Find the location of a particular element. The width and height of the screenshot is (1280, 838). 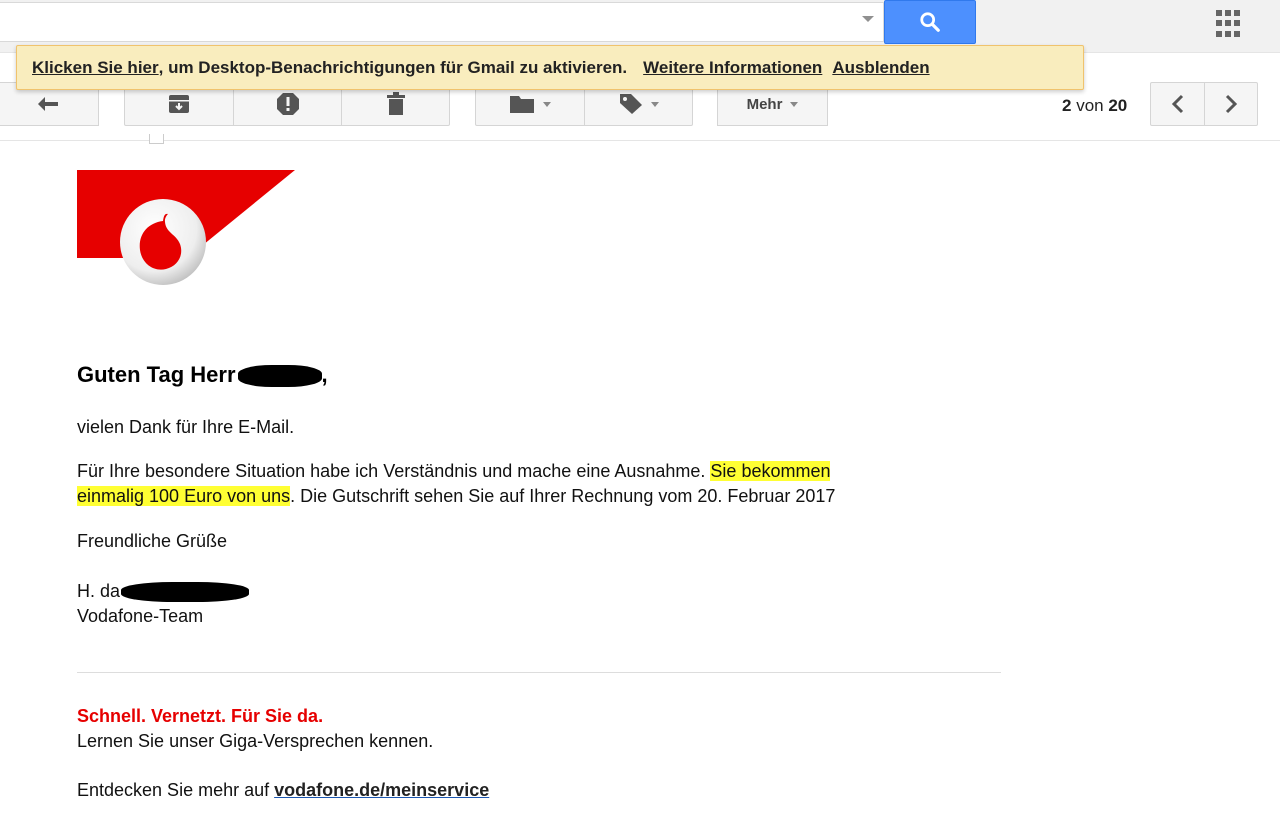

chevron-left-icon is located at coordinates (1177, 104).